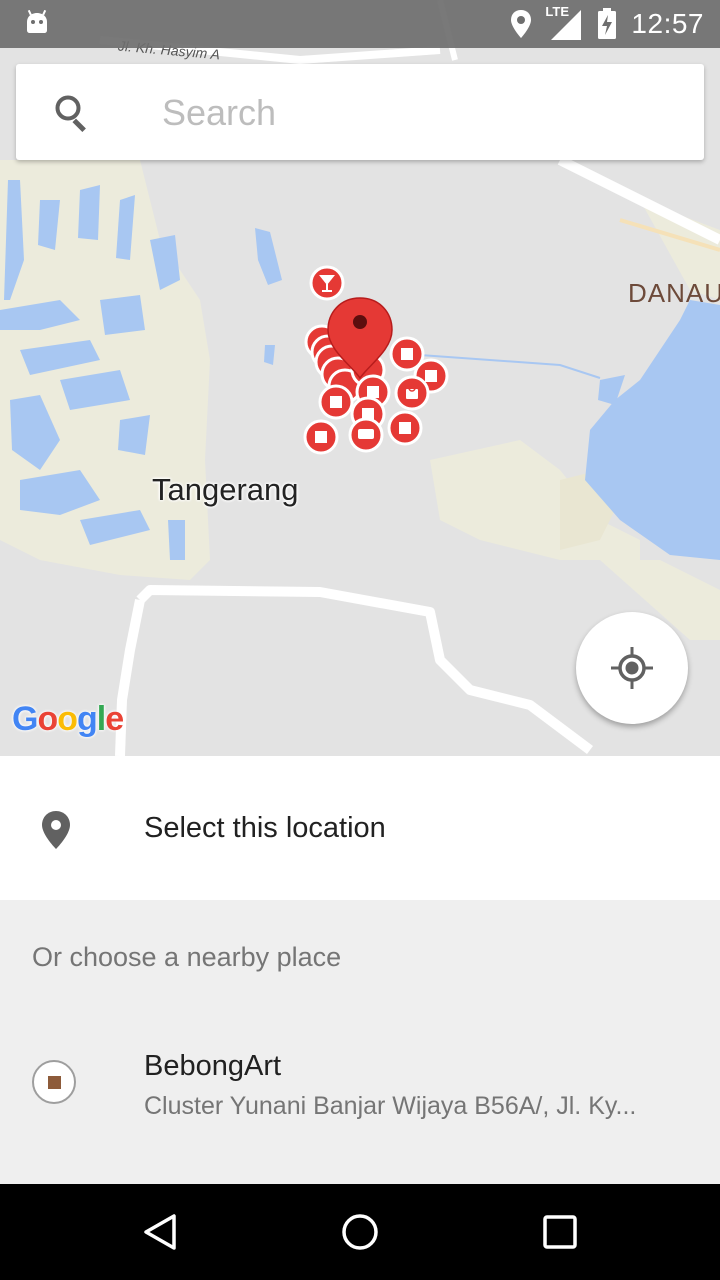  I want to click on select-location-label: Select this location, so click(265, 828).